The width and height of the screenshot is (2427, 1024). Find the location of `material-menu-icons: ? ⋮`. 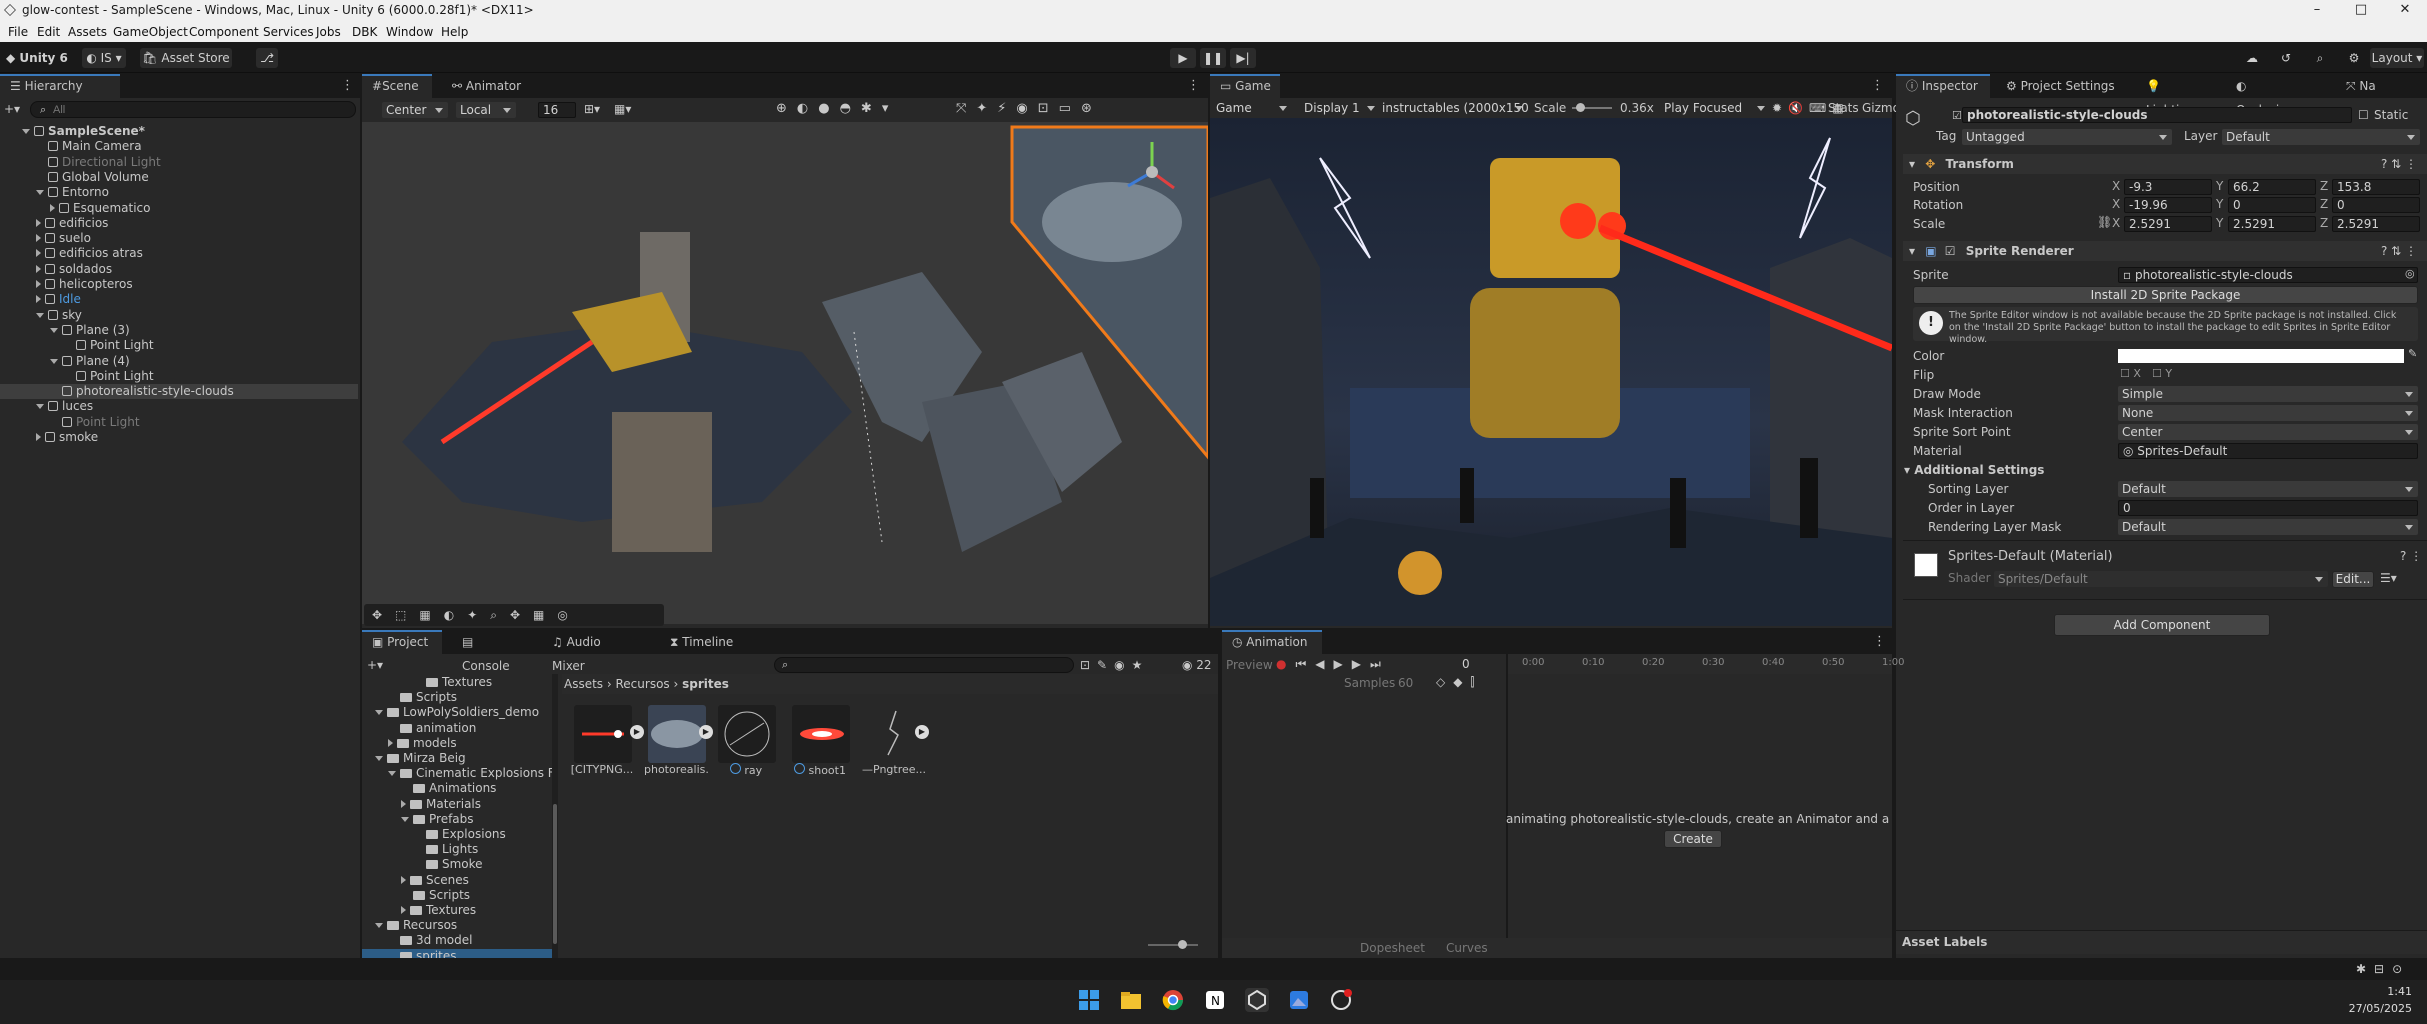

material-menu-icons: ? ⋮ is located at coordinates (2411, 556).